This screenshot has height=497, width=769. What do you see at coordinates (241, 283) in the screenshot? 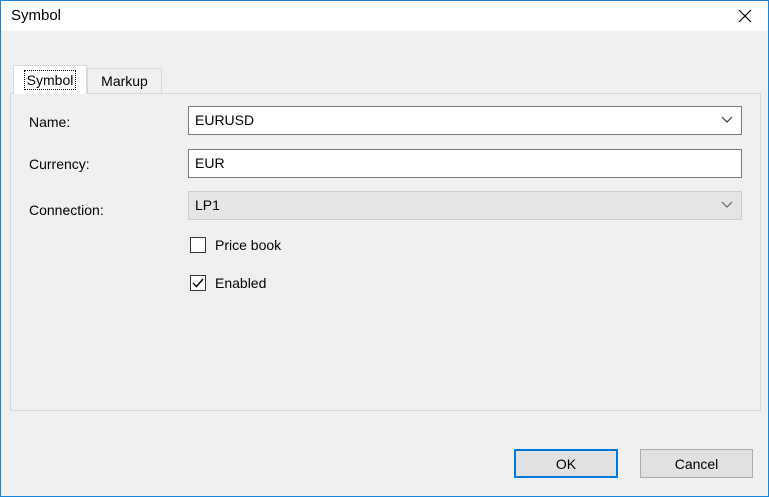
I see `enabled-label: Enabled` at bounding box center [241, 283].